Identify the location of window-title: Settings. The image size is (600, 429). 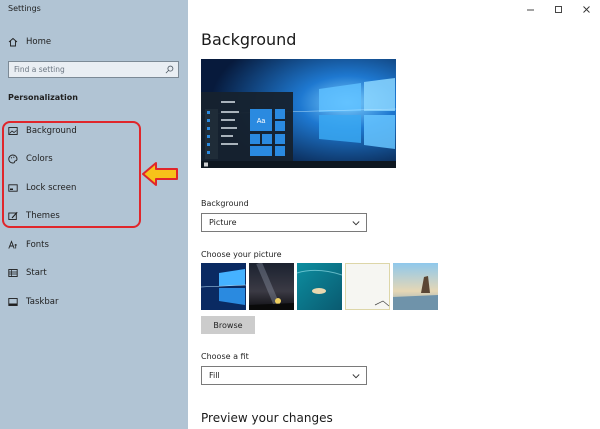
(24, 8).